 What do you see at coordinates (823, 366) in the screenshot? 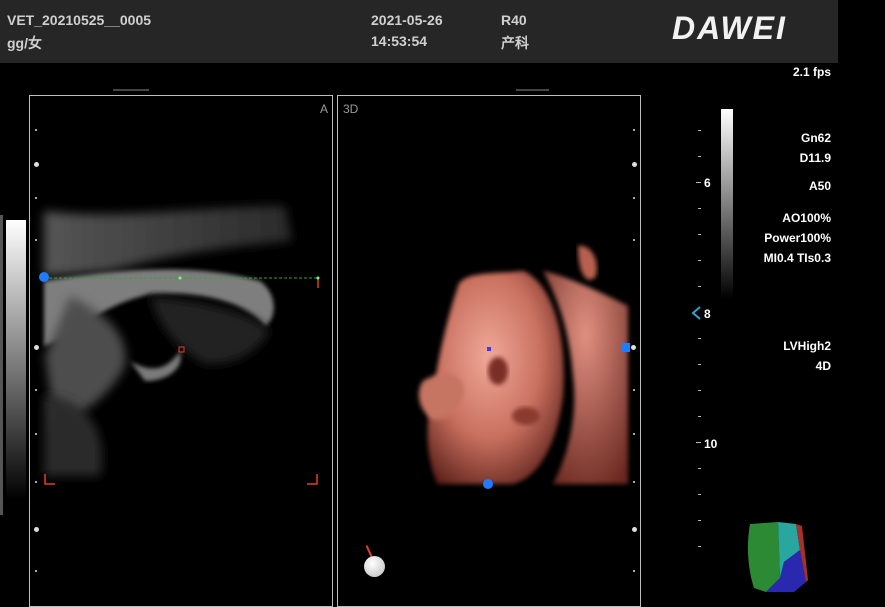
I see `param-mode: 4D` at bounding box center [823, 366].